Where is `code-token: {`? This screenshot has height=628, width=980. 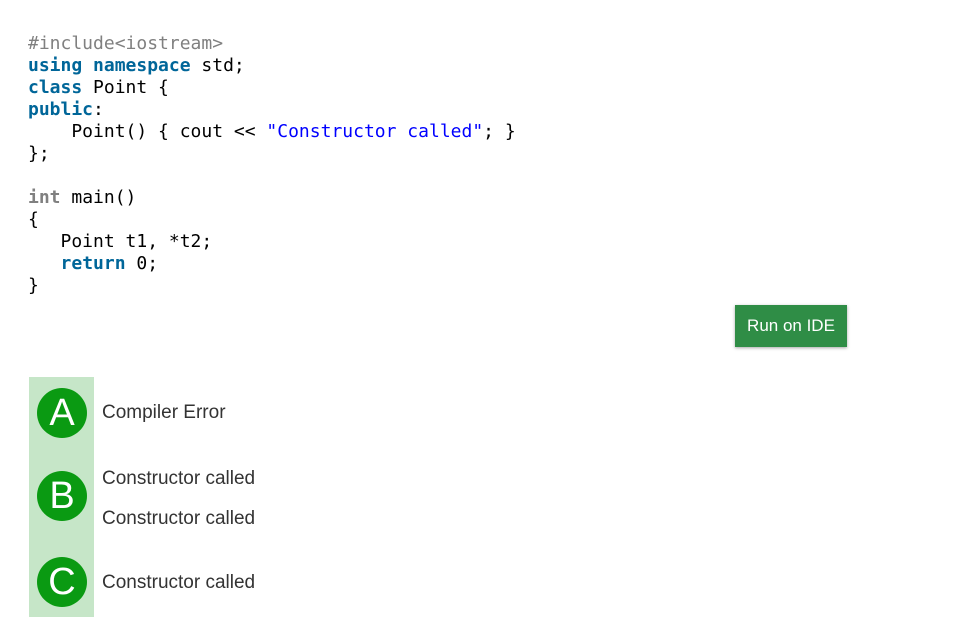
code-token: { is located at coordinates (33, 219).